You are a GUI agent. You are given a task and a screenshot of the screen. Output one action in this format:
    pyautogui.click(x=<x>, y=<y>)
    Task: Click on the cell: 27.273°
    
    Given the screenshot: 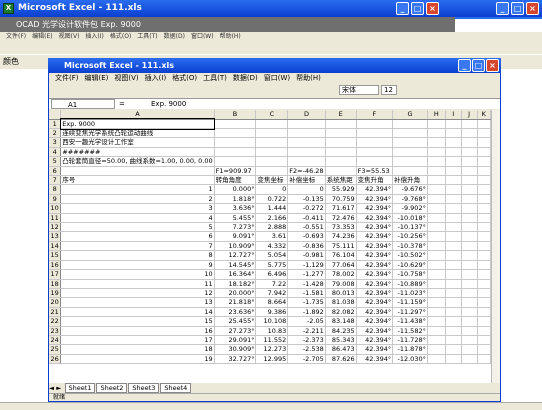 What is the action you would take?
    pyautogui.click(x=235, y=331)
    